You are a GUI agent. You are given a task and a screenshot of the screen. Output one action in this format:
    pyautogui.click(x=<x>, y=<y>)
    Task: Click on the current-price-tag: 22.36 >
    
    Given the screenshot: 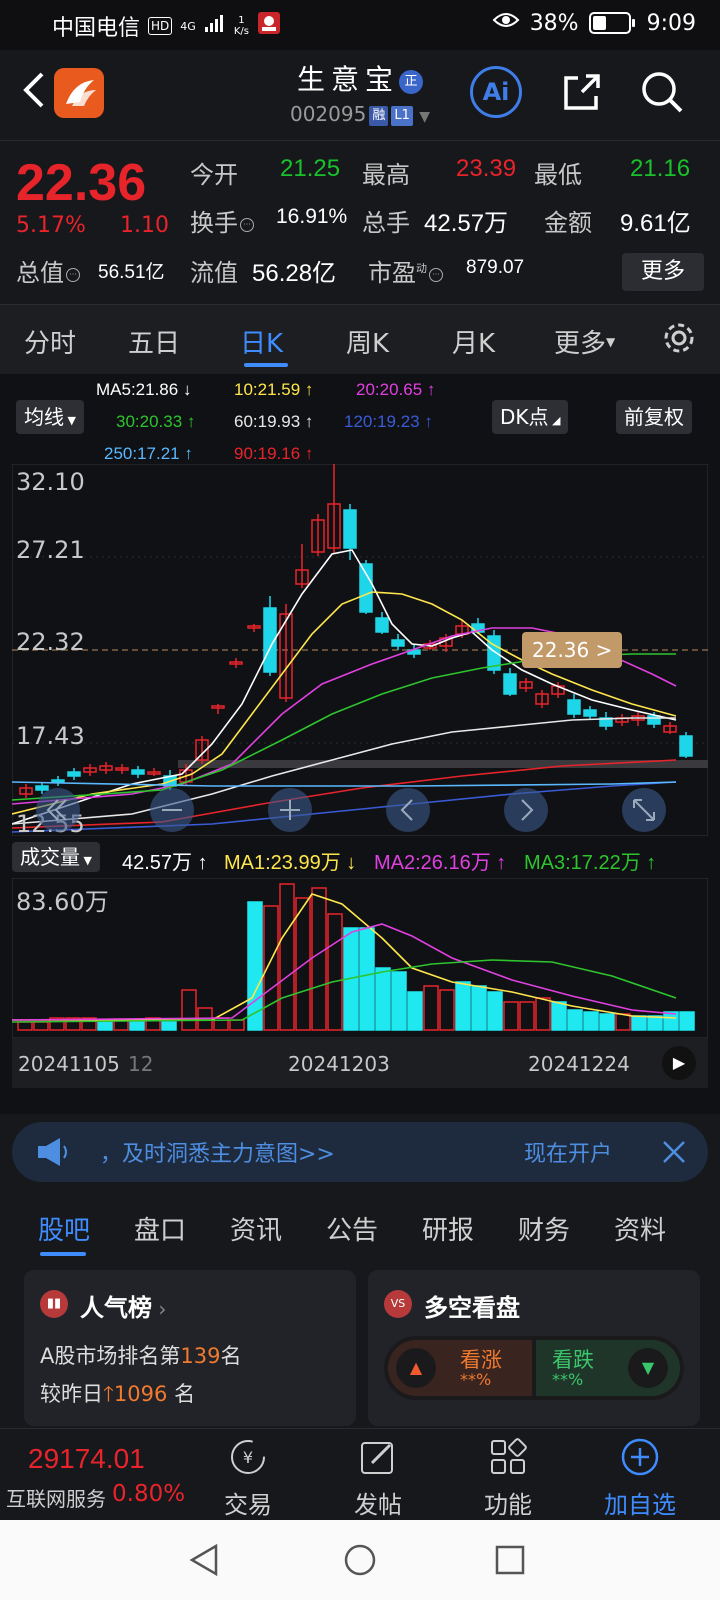 What is the action you would take?
    pyautogui.click(x=572, y=650)
    